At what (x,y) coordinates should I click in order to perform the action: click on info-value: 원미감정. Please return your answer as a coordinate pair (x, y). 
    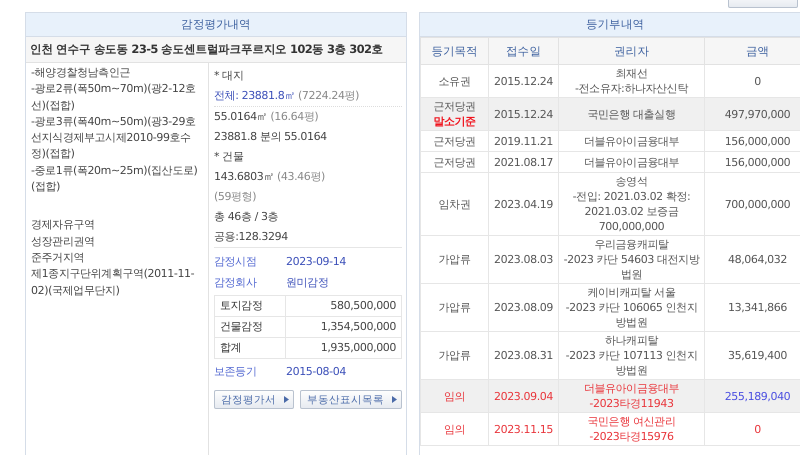
    Looking at the image, I should click on (307, 283).